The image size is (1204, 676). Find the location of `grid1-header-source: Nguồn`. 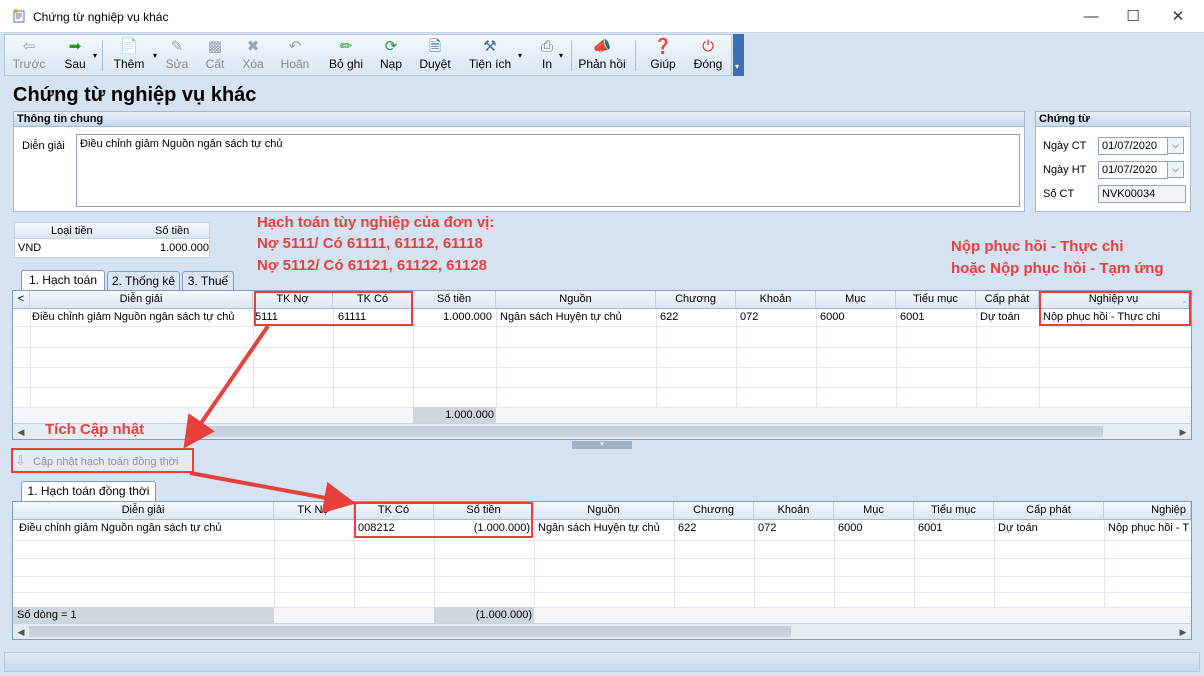

grid1-header-source: Nguồn is located at coordinates (576, 299).